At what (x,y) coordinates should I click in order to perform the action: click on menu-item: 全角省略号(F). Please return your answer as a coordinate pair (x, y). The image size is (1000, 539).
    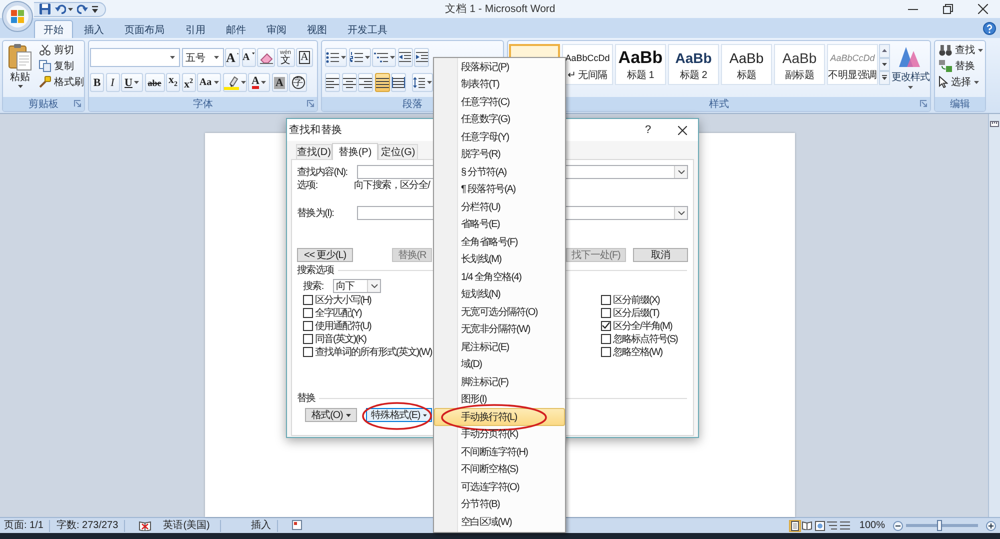
    Looking at the image, I should click on (499, 241).